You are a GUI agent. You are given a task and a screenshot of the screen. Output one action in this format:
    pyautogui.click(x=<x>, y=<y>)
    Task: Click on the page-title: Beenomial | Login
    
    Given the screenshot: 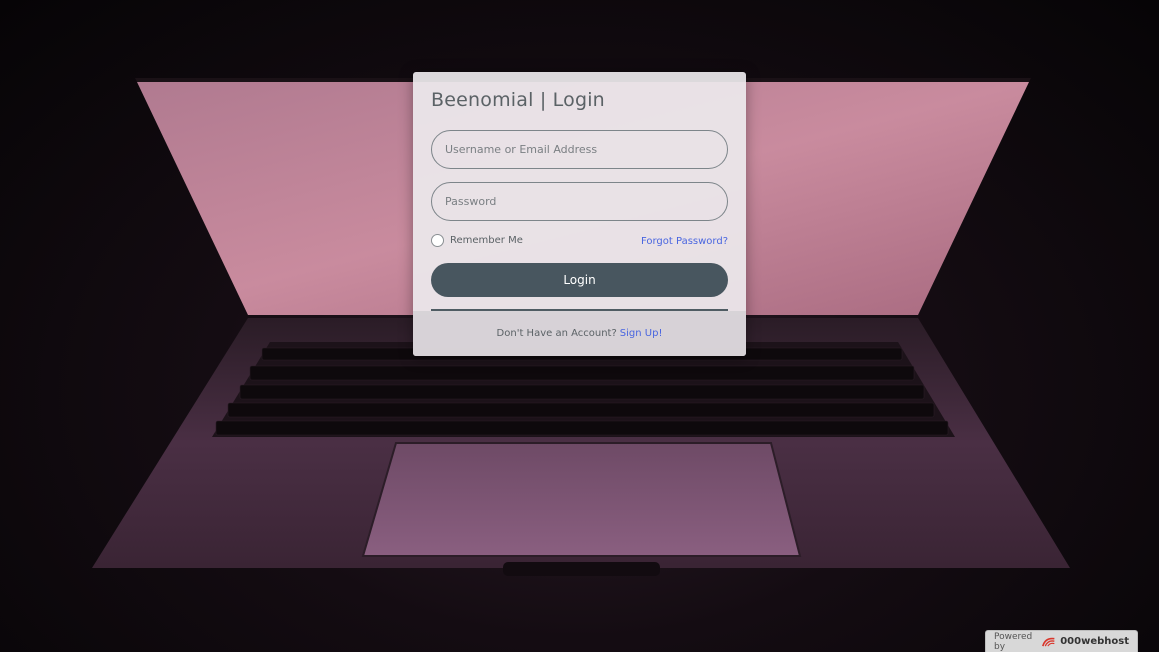 What is the action you would take?
    pyautogui.click(x=518, y=100)
    